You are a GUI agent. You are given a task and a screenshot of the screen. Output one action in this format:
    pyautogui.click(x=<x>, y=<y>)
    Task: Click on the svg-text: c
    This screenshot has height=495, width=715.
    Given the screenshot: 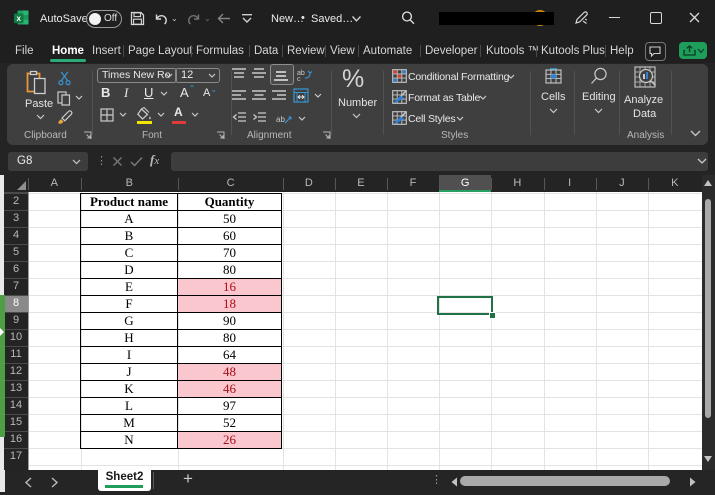 What is the action you would take?
    pyautogui.click(x=299, y=78)
    